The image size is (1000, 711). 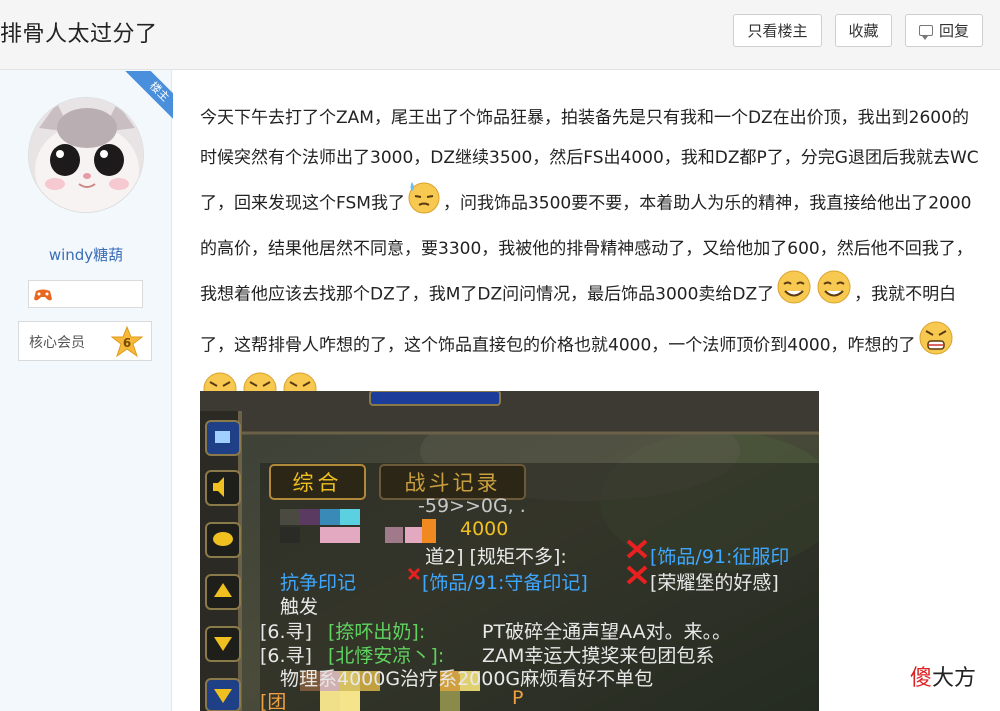 I want to click on owner-ribbon: 楼主, so click(x=148, y=96).